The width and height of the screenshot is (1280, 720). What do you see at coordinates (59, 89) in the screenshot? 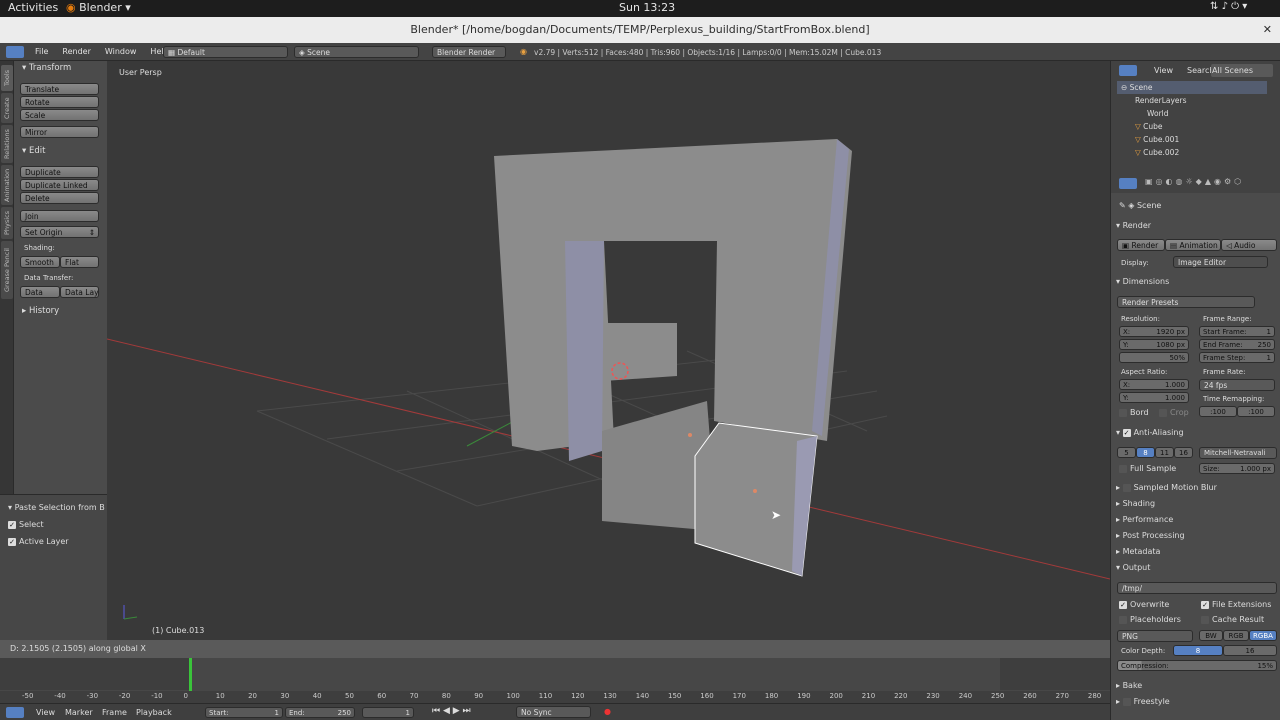
I see `translate-button: Translate` at bounding box center [59, 89].